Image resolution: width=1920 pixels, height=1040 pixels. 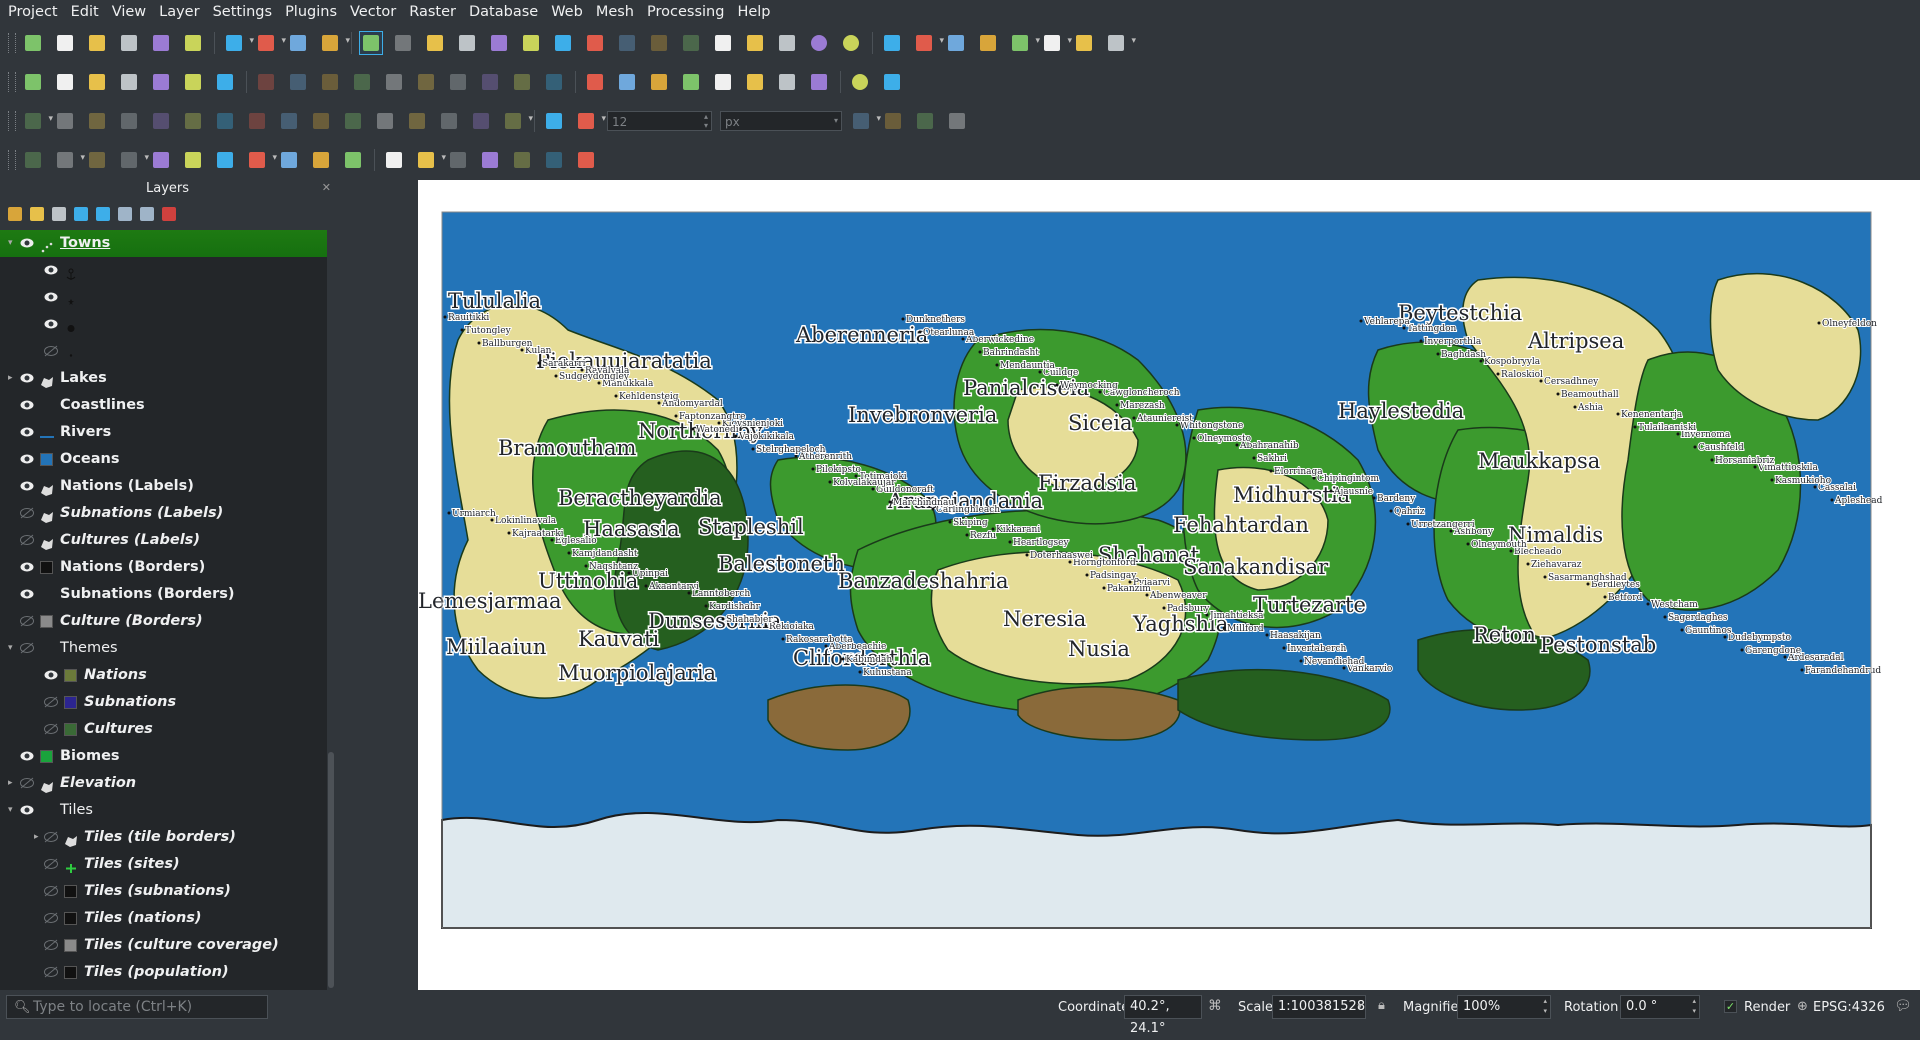 I want to click on shape-digitizing-icon, so click(x=33, y=160).